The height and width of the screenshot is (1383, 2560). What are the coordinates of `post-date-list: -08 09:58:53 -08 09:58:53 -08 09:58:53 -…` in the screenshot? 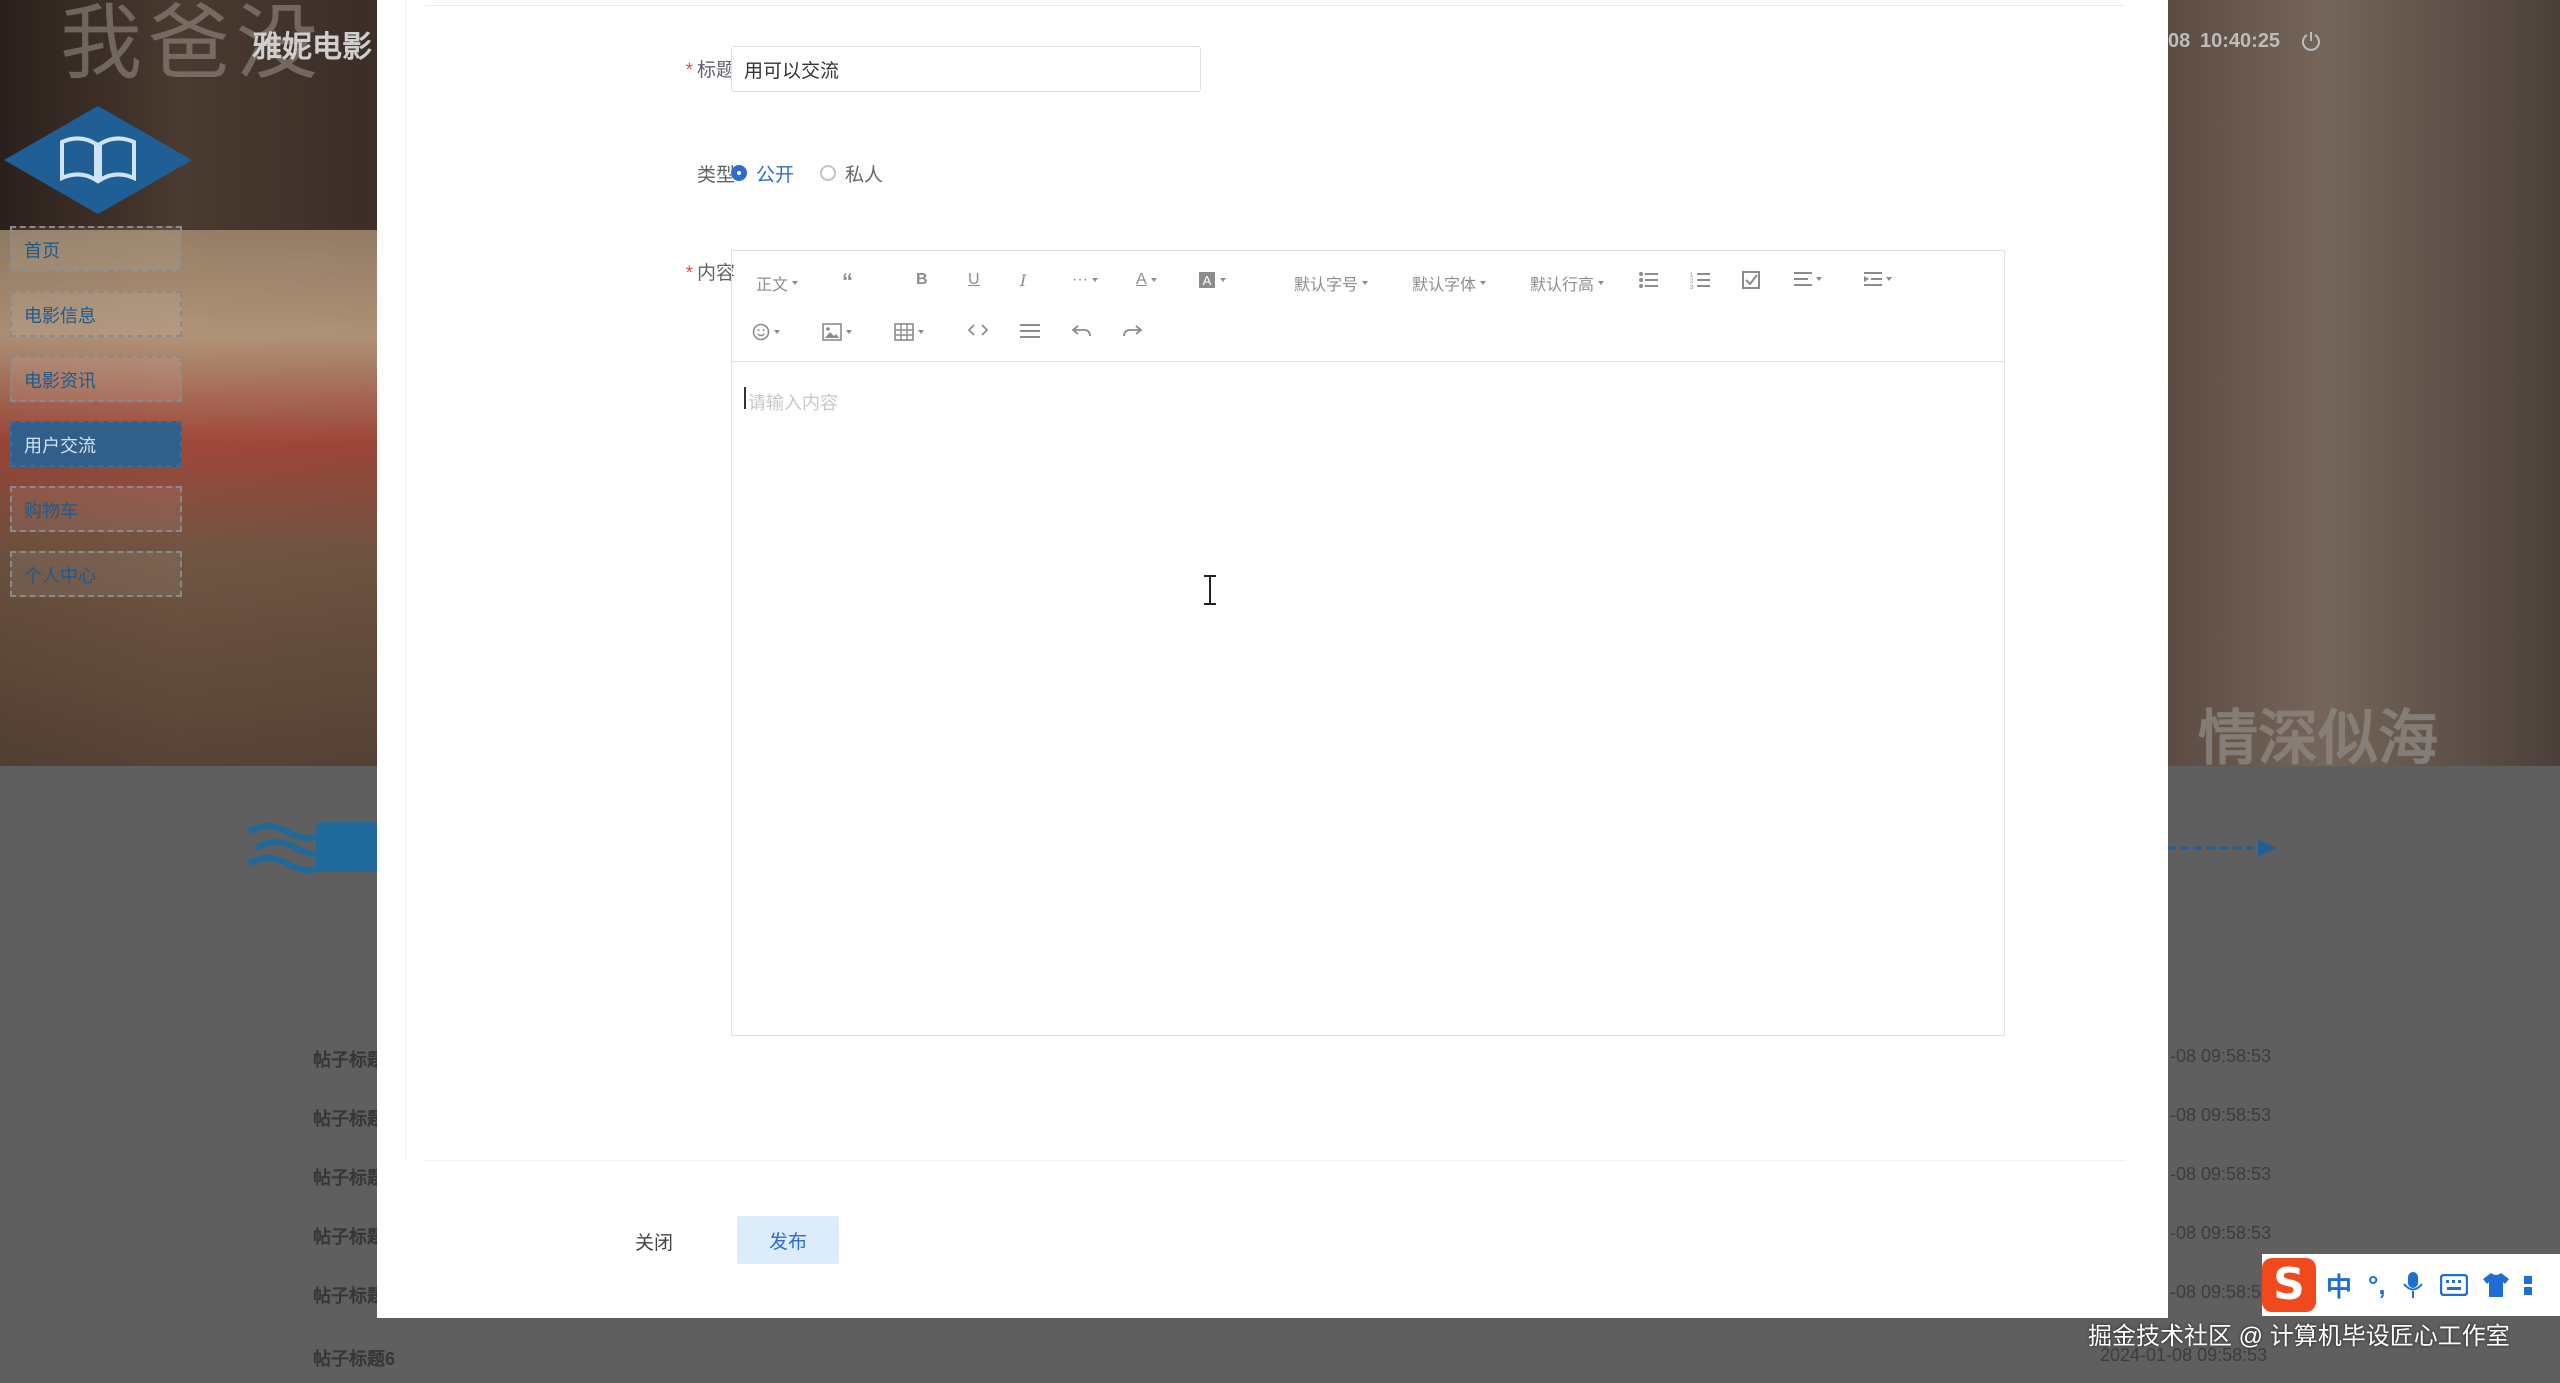 It's located at (2220, 1193).